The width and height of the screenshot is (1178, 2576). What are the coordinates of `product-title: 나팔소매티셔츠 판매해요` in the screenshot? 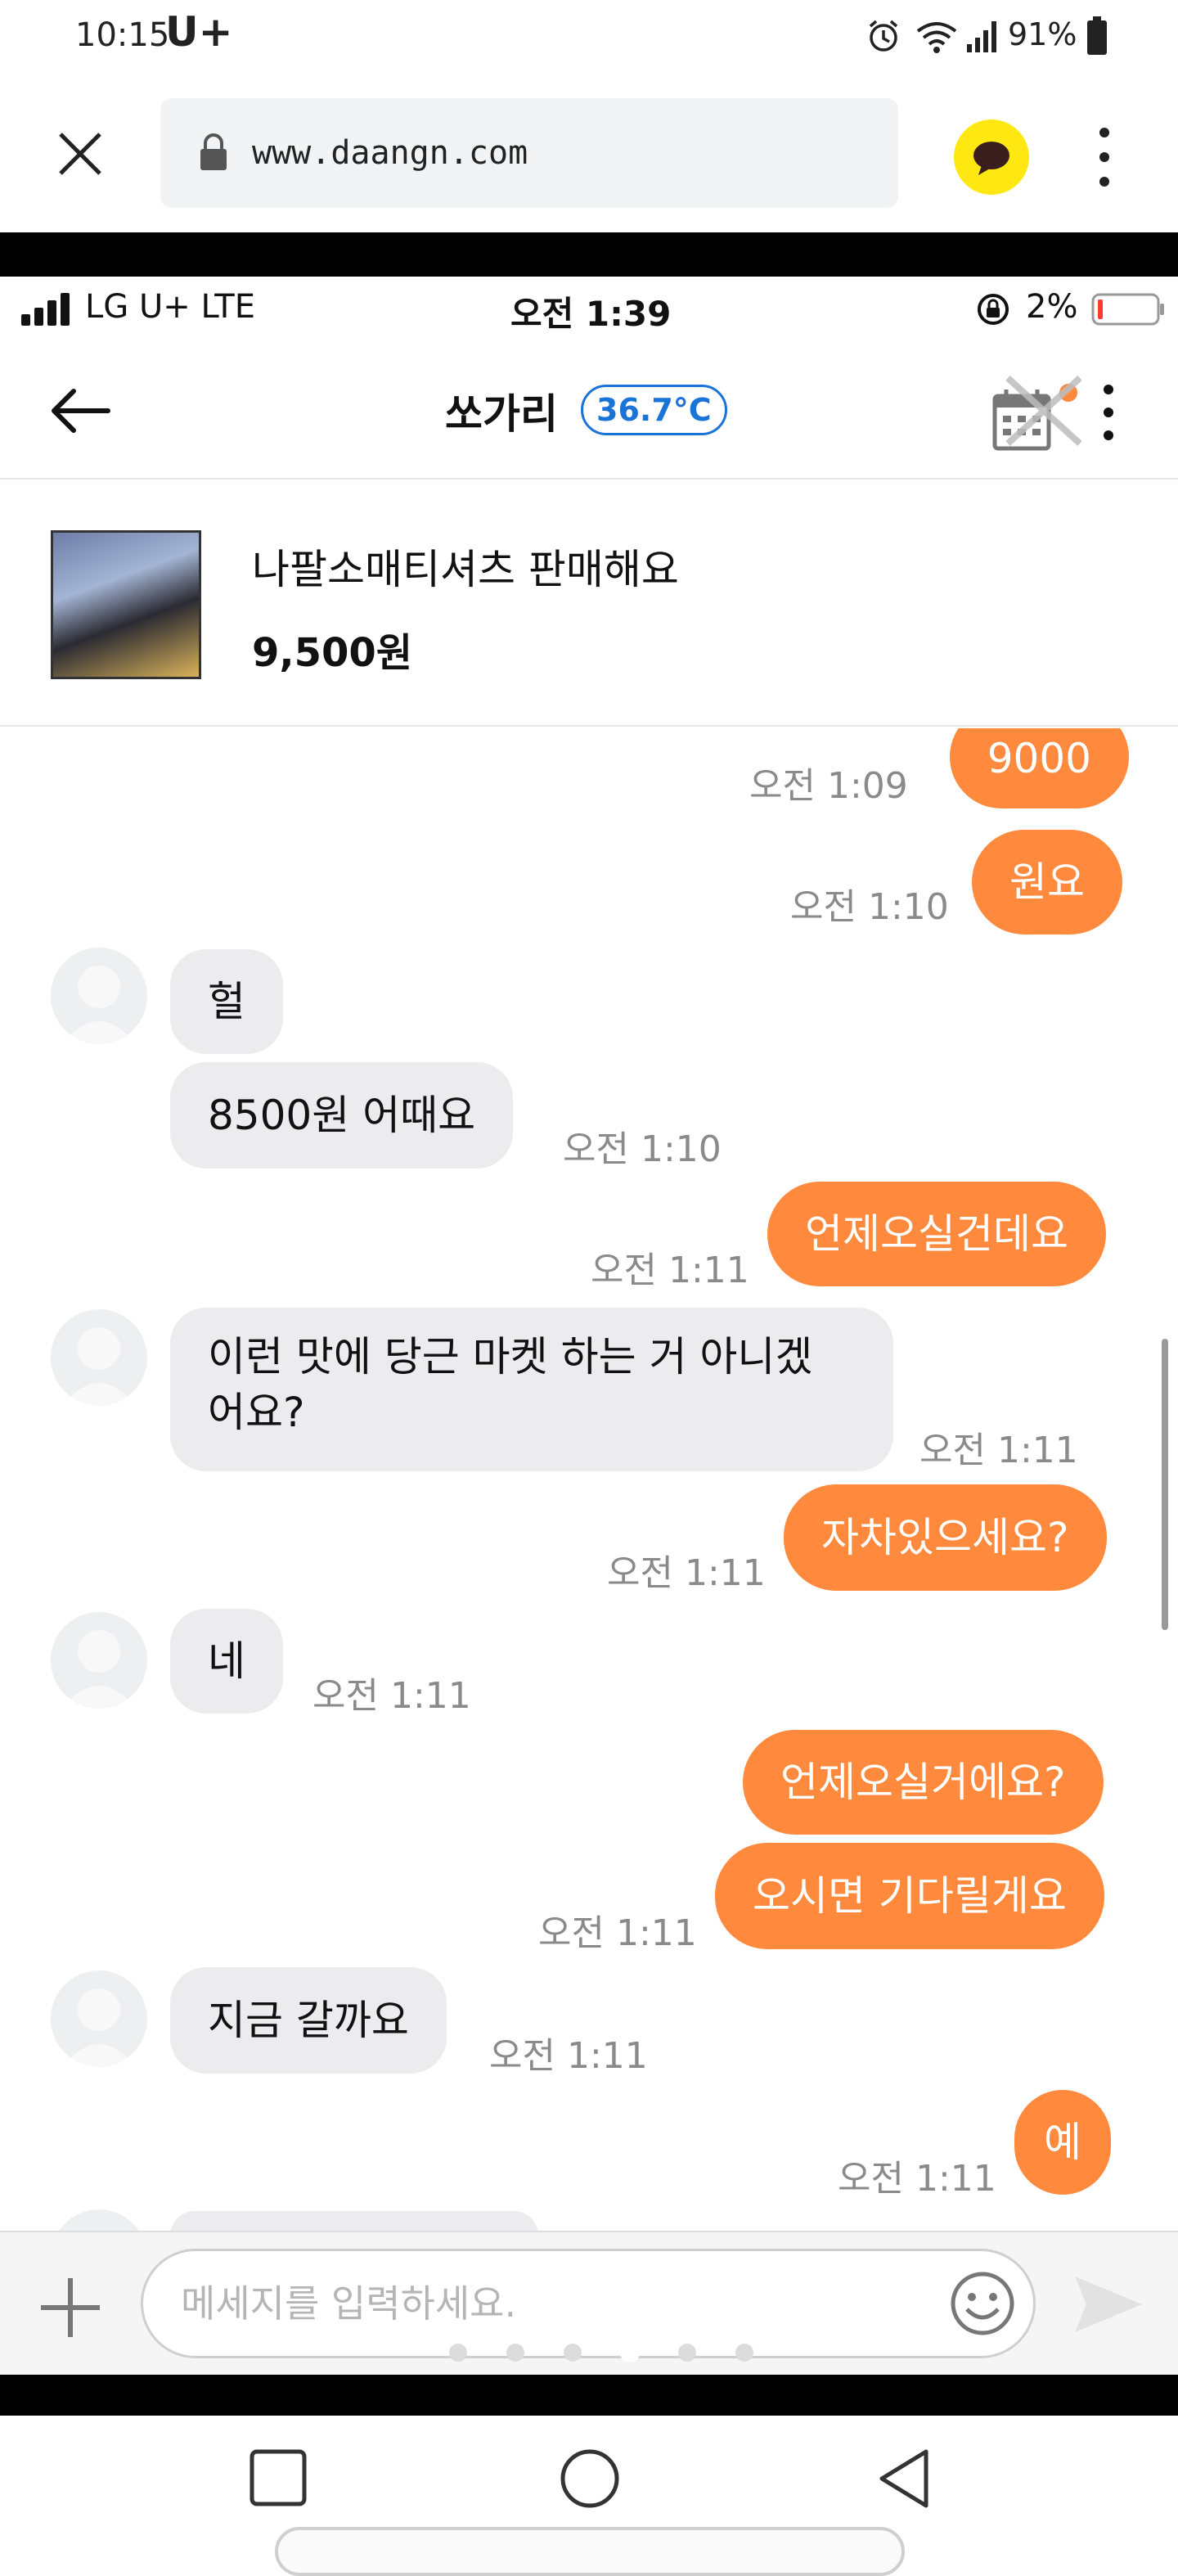 It's located at (465, 569).